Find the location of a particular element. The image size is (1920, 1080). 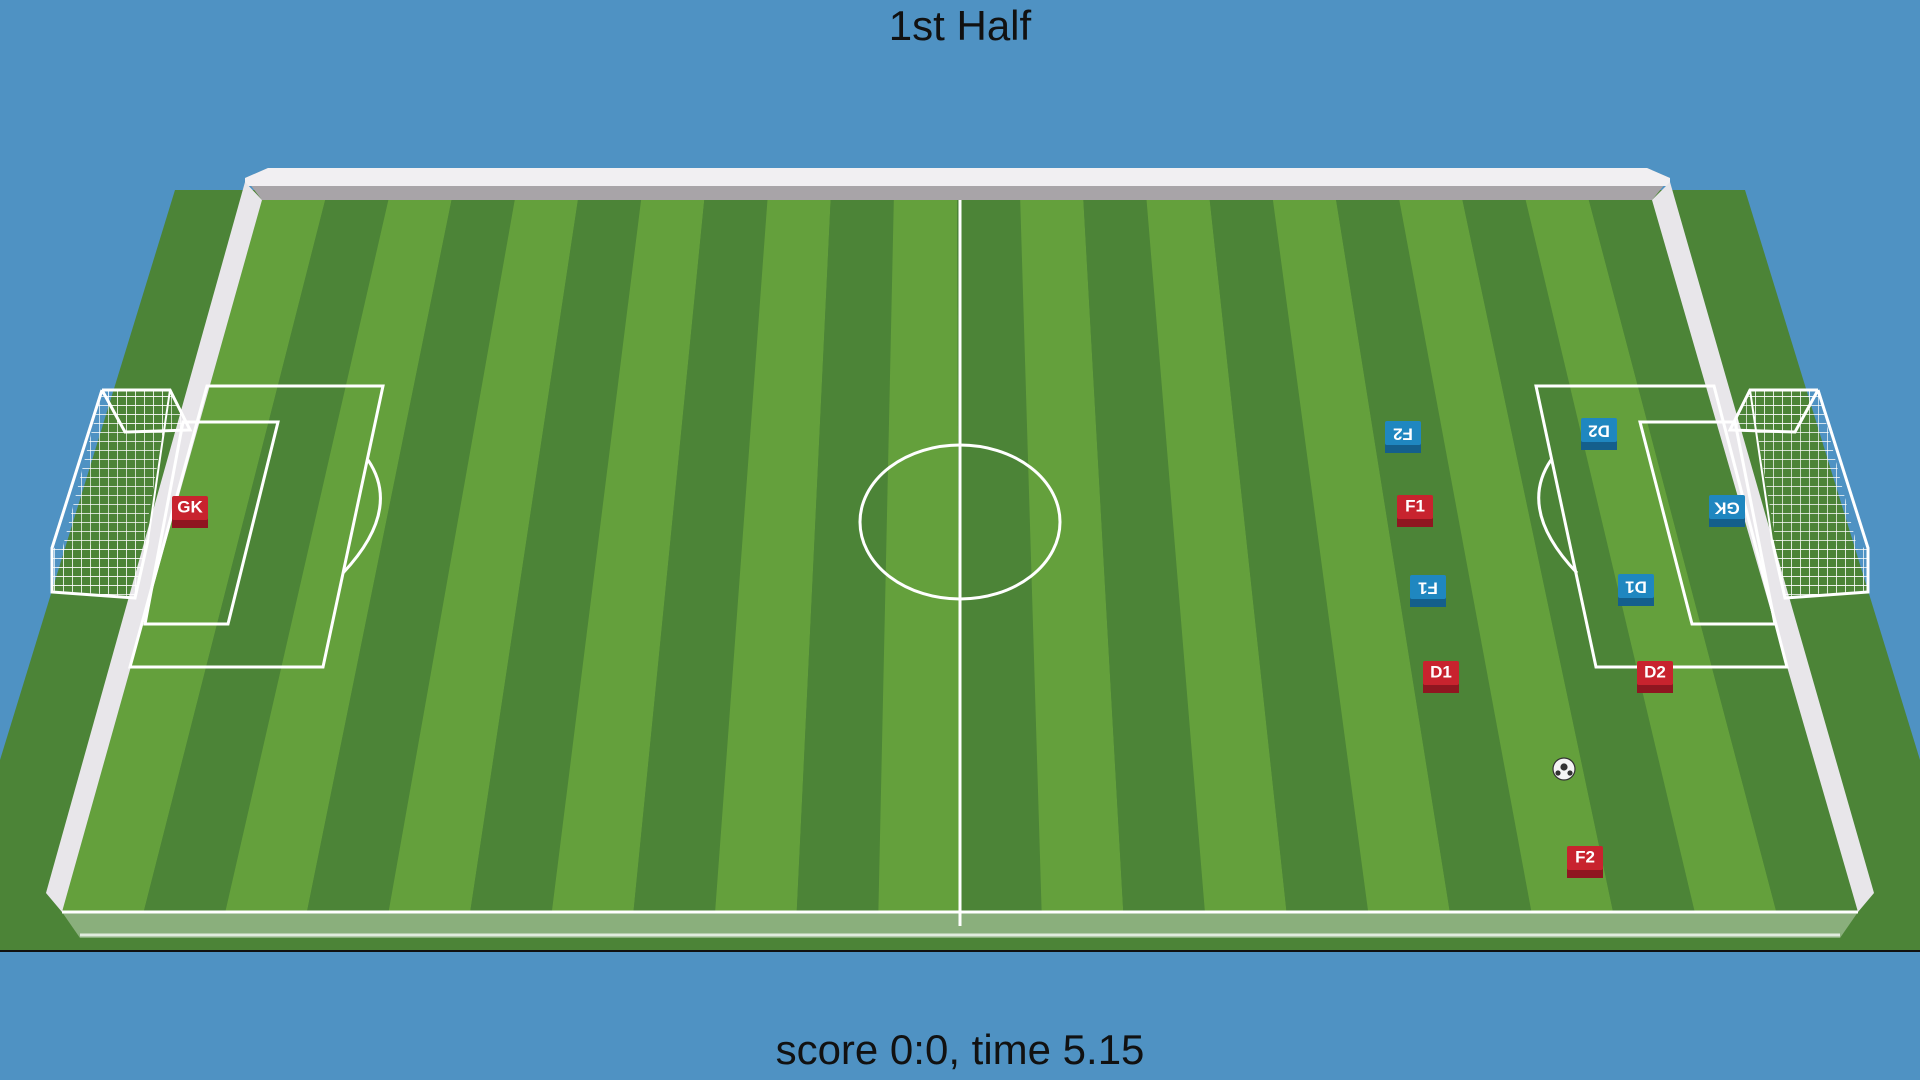

red-player-d1: D1 is located at coordinates (1441, 677).